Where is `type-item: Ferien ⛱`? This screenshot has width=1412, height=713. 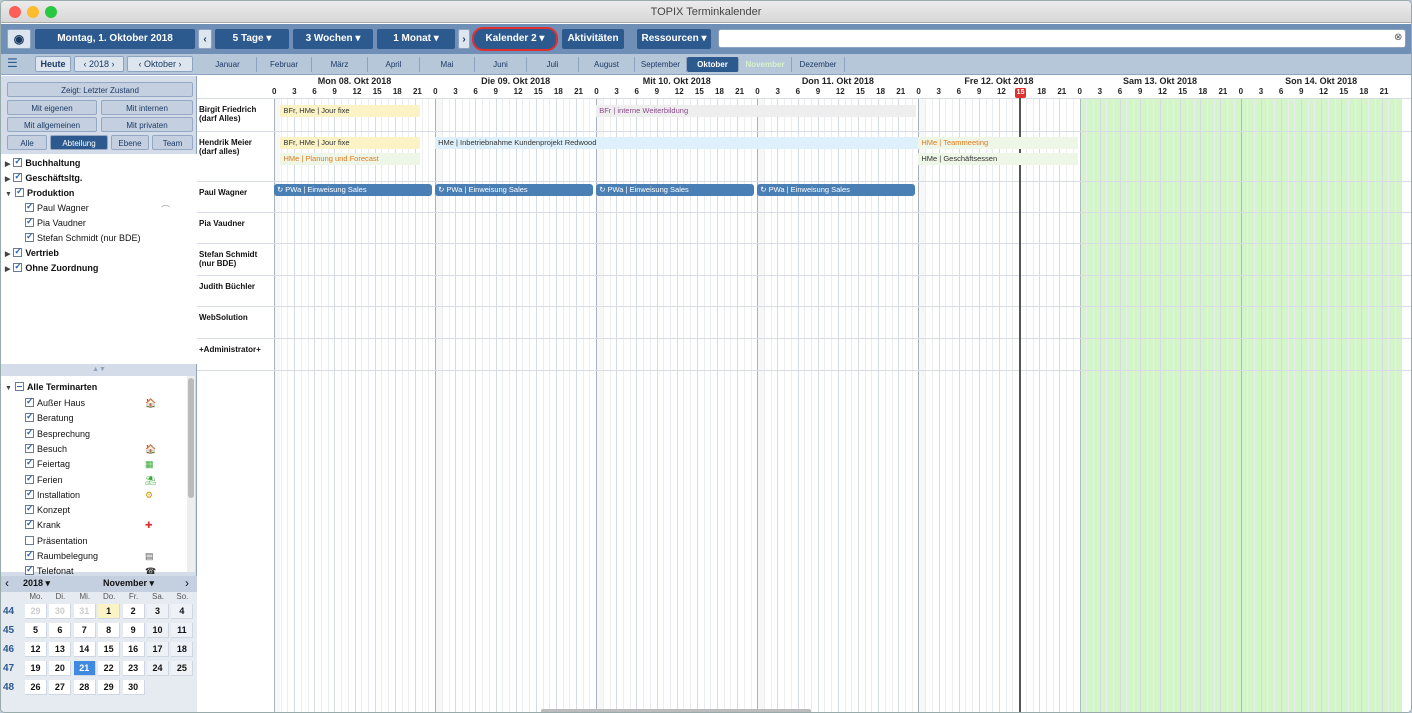 type-item: Ferien ⛱ is located at coordinates (90, 479).